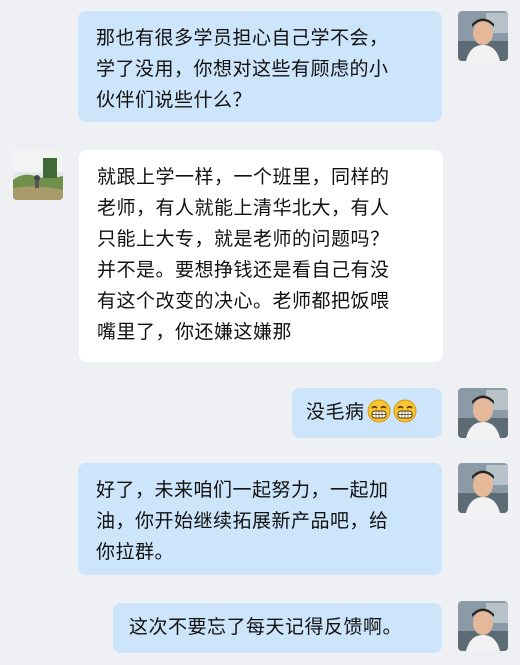 The width and height of the screenshot is (520, 665). I want to click on contact-avatar, so click(38, 175).